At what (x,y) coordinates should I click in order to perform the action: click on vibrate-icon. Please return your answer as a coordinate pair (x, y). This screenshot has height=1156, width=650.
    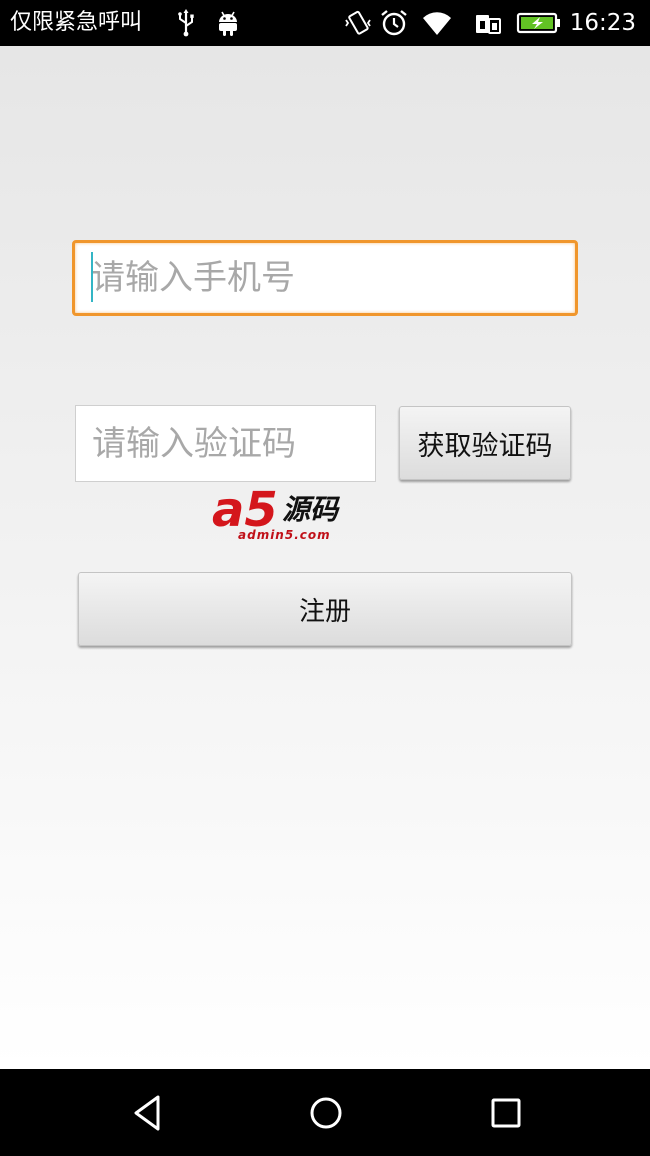
    Looking at the image, I should click on (358, 22).